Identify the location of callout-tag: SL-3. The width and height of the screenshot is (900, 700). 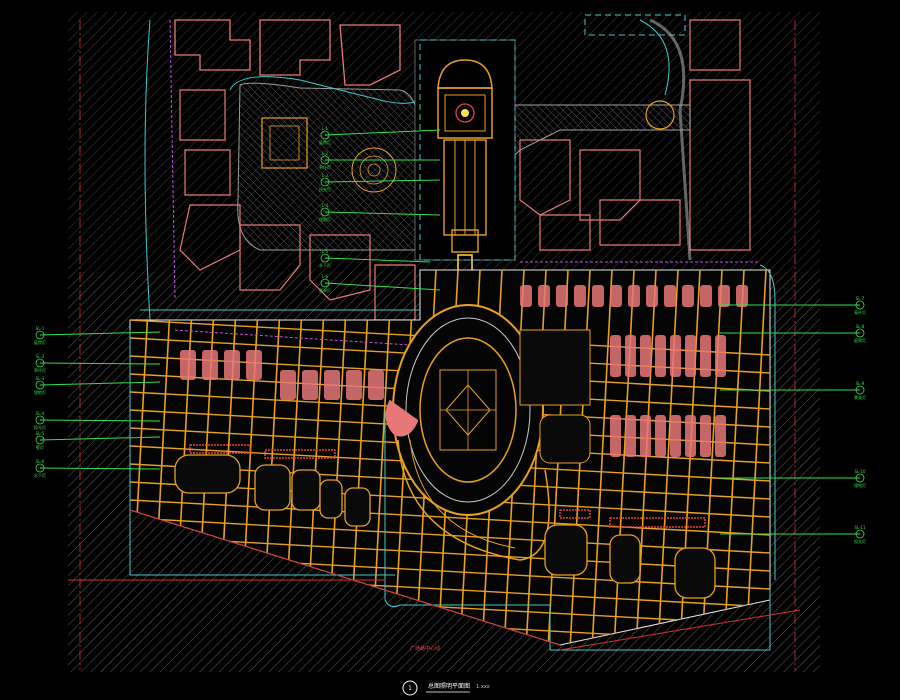
(40, 378).